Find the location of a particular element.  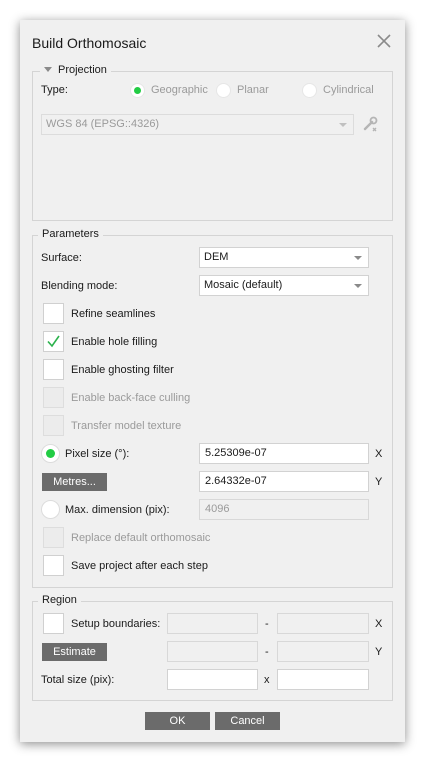

boundary-y-max-field is located at coordinates (323, 651).